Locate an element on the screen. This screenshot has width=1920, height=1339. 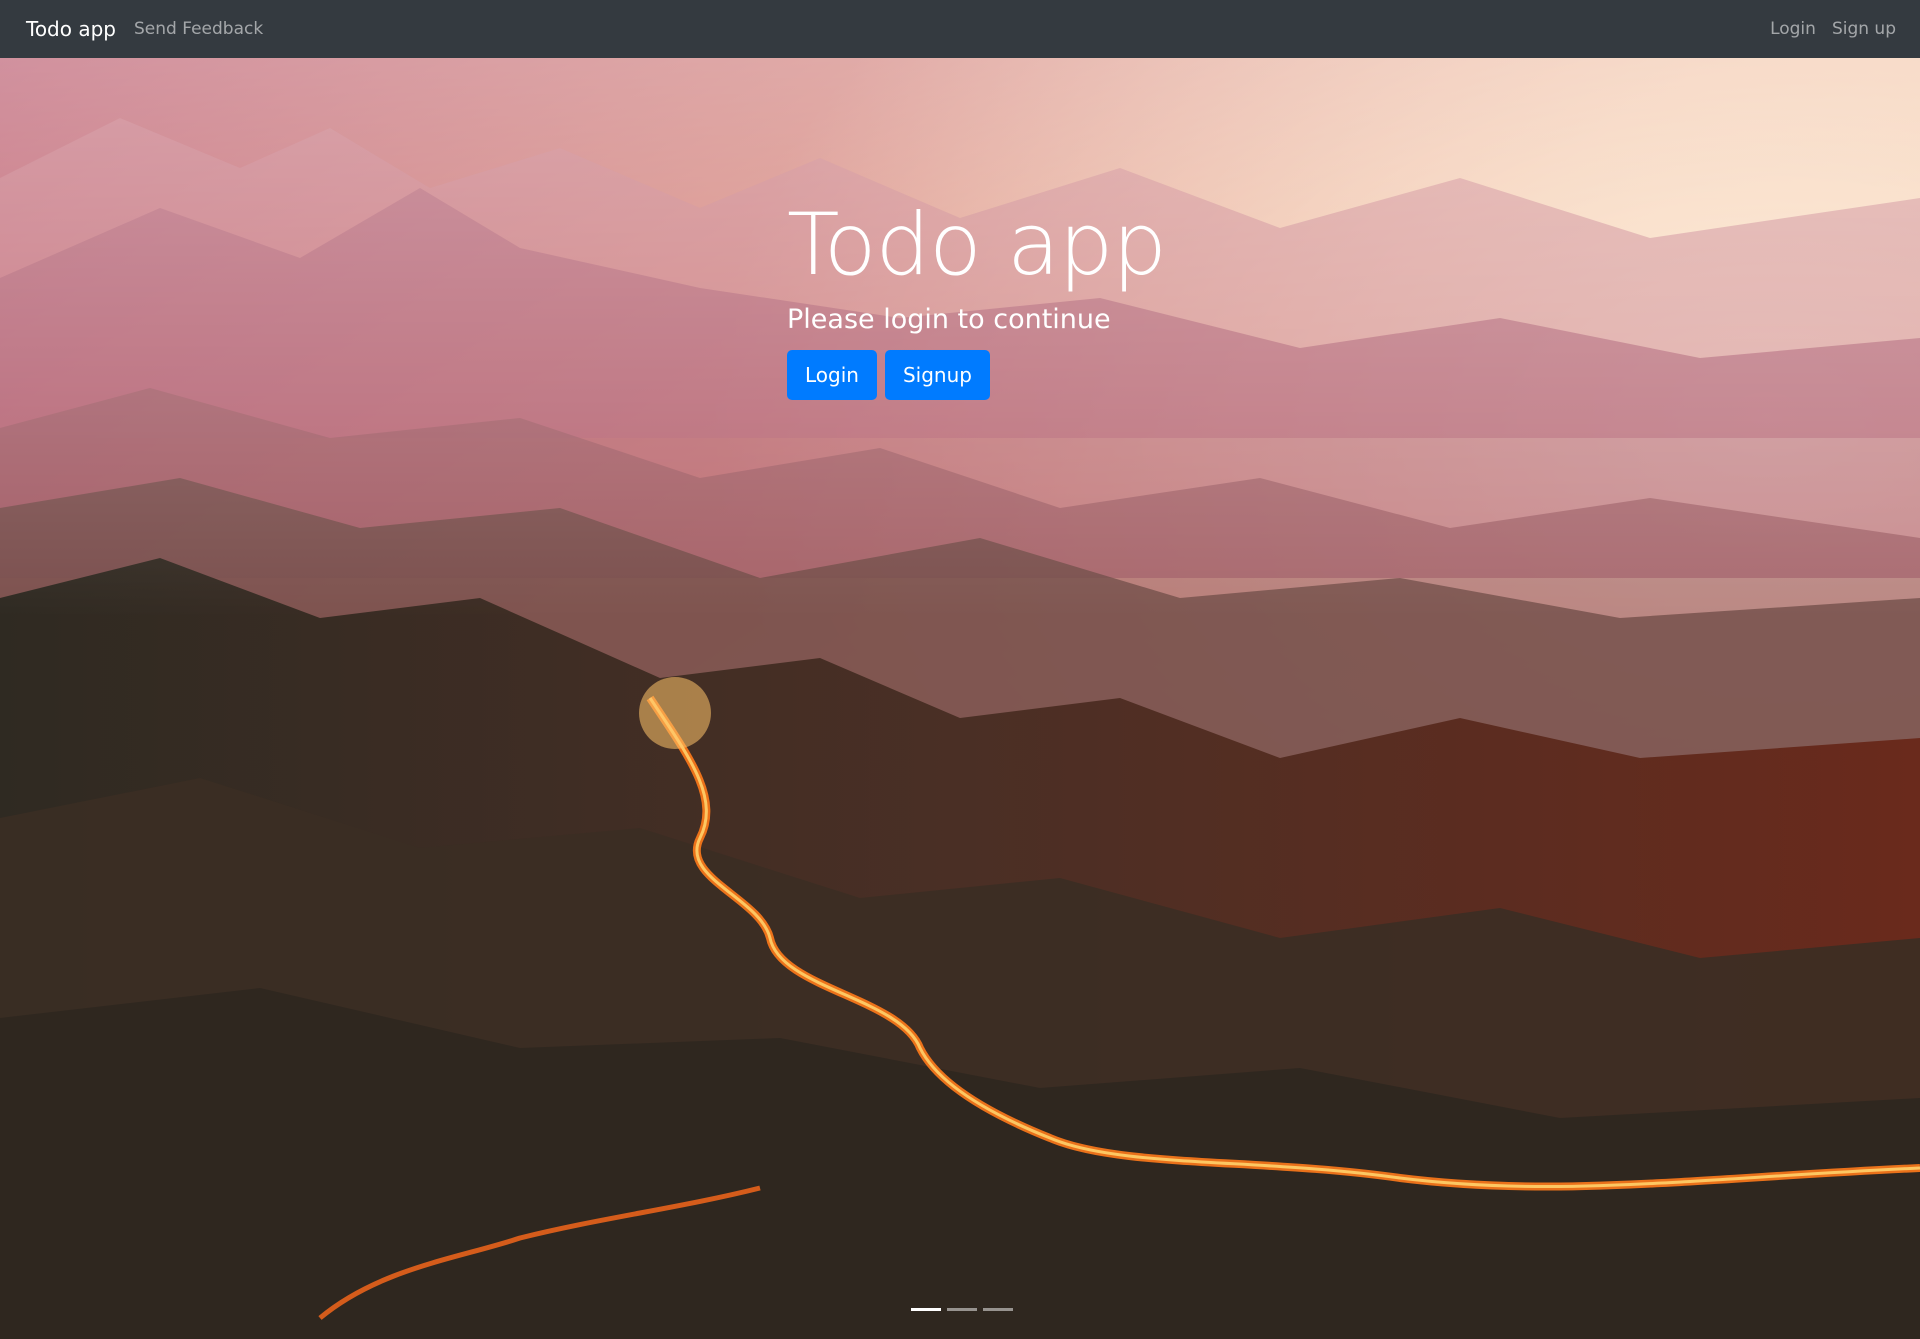
carousel-indicators is located at coordinates (962, 1309).